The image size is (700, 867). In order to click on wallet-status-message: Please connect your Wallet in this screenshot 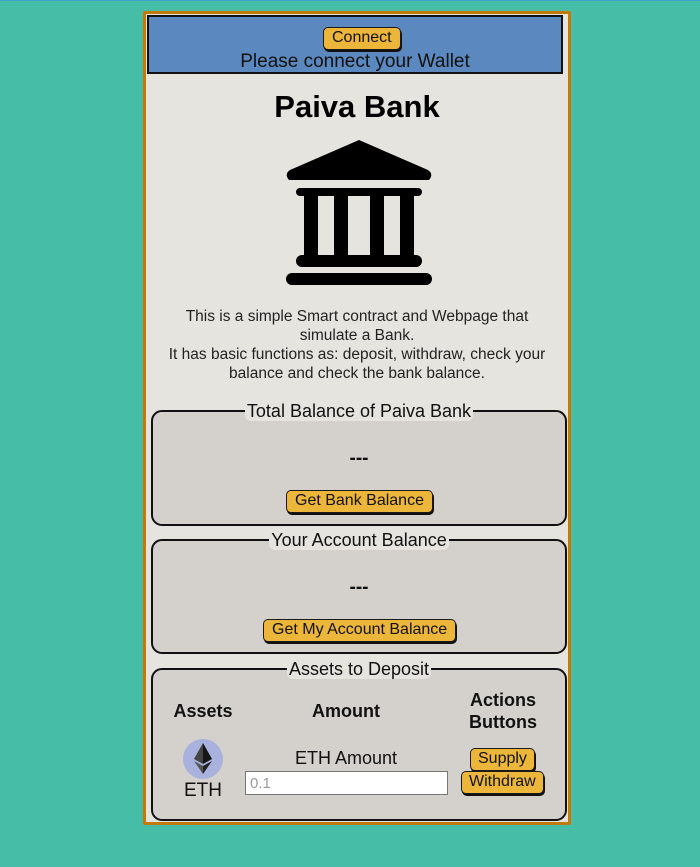, I will do `click(355, 61)`.